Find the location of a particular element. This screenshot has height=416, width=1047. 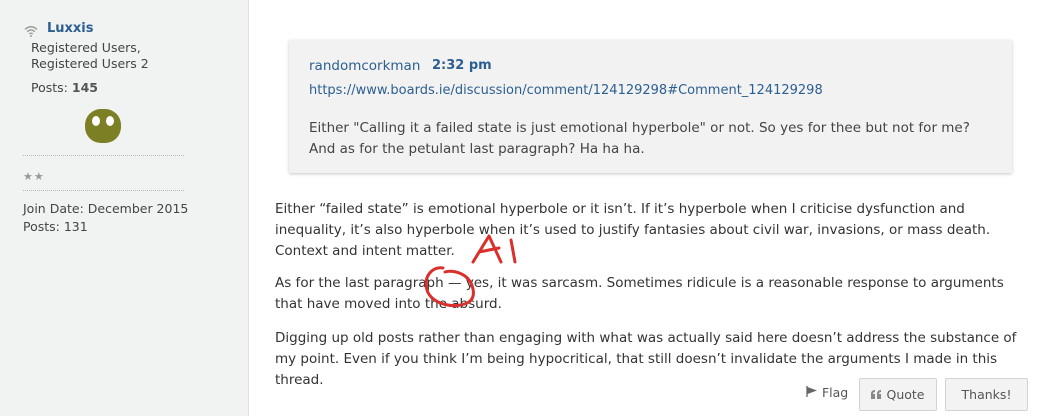

username-link: Luxxis is located at coordinates (70, 28).